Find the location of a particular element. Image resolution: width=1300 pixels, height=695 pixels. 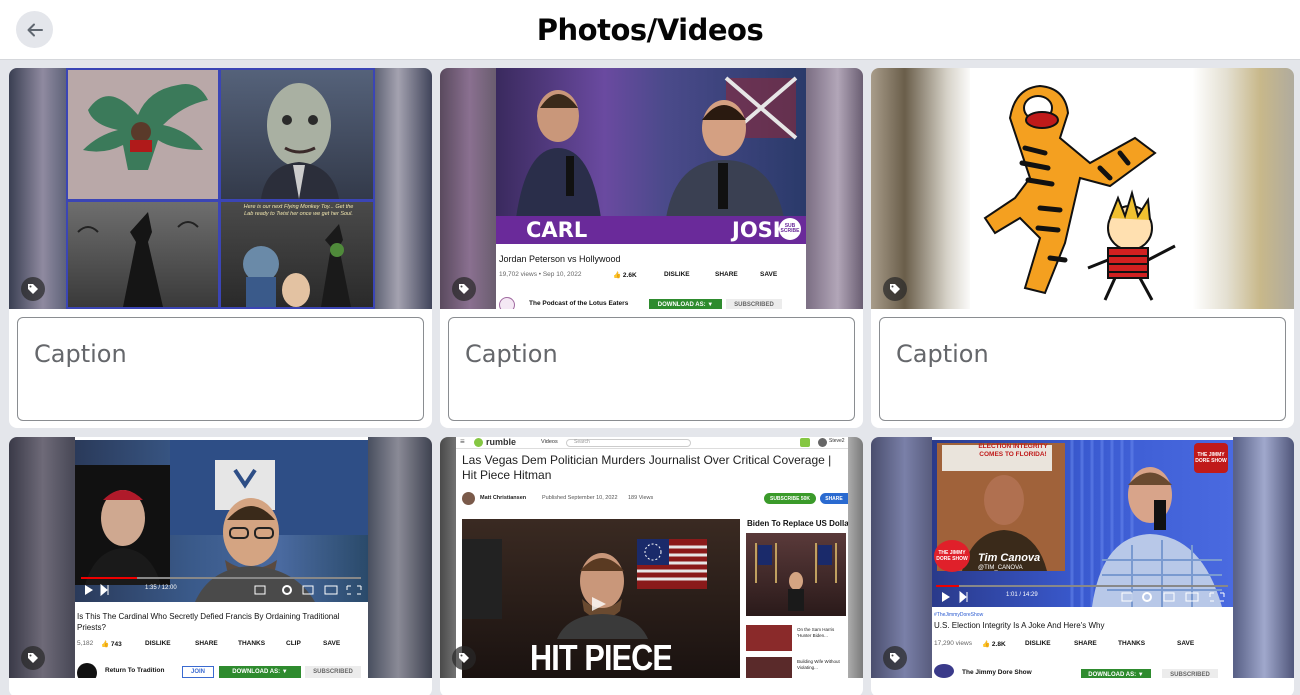

video-meta: 19,702 views • Sep 10, 2022 is located at coordinates (540, 274).